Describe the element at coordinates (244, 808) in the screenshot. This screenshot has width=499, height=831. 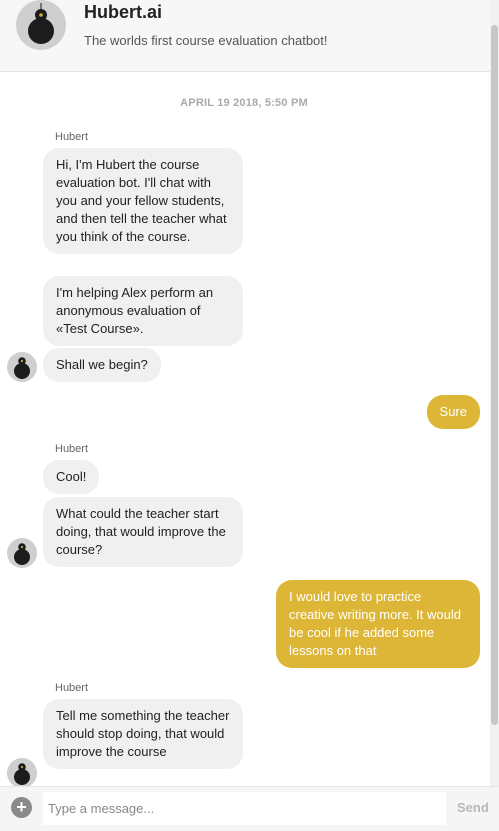
I see `message-input` at that location.